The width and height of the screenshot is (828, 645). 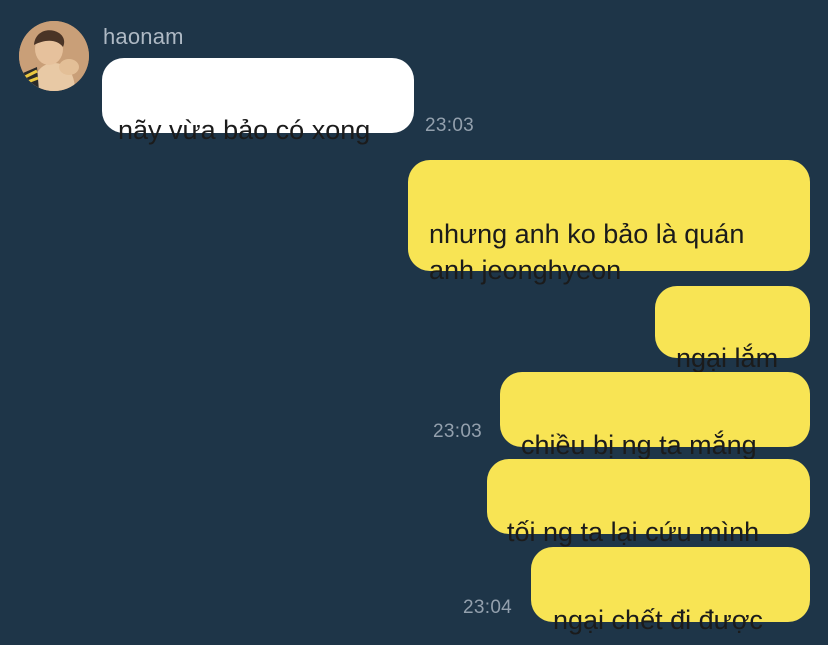 I want to click on message-text: tối ng ta lại cứu mình, so click(x=633, y=532).